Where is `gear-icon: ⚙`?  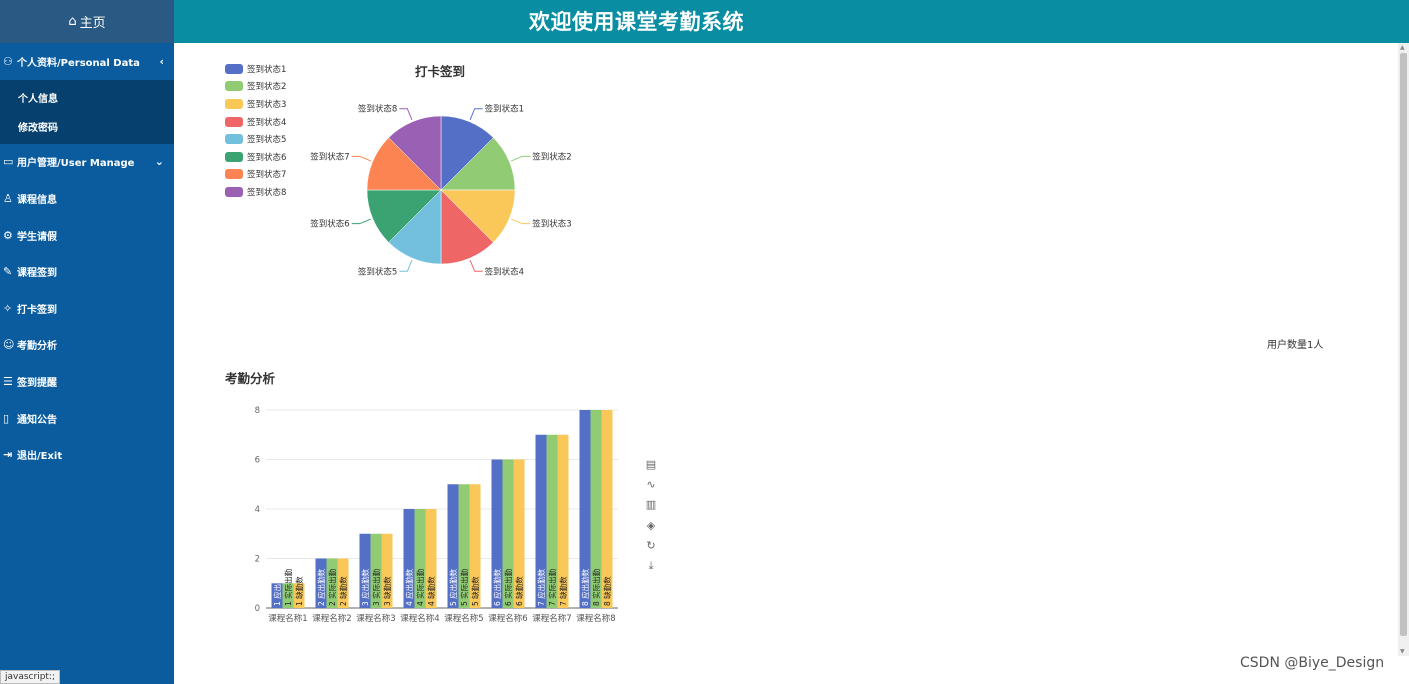 gear-icon: ⚙ is located at coordinates (8, 235).